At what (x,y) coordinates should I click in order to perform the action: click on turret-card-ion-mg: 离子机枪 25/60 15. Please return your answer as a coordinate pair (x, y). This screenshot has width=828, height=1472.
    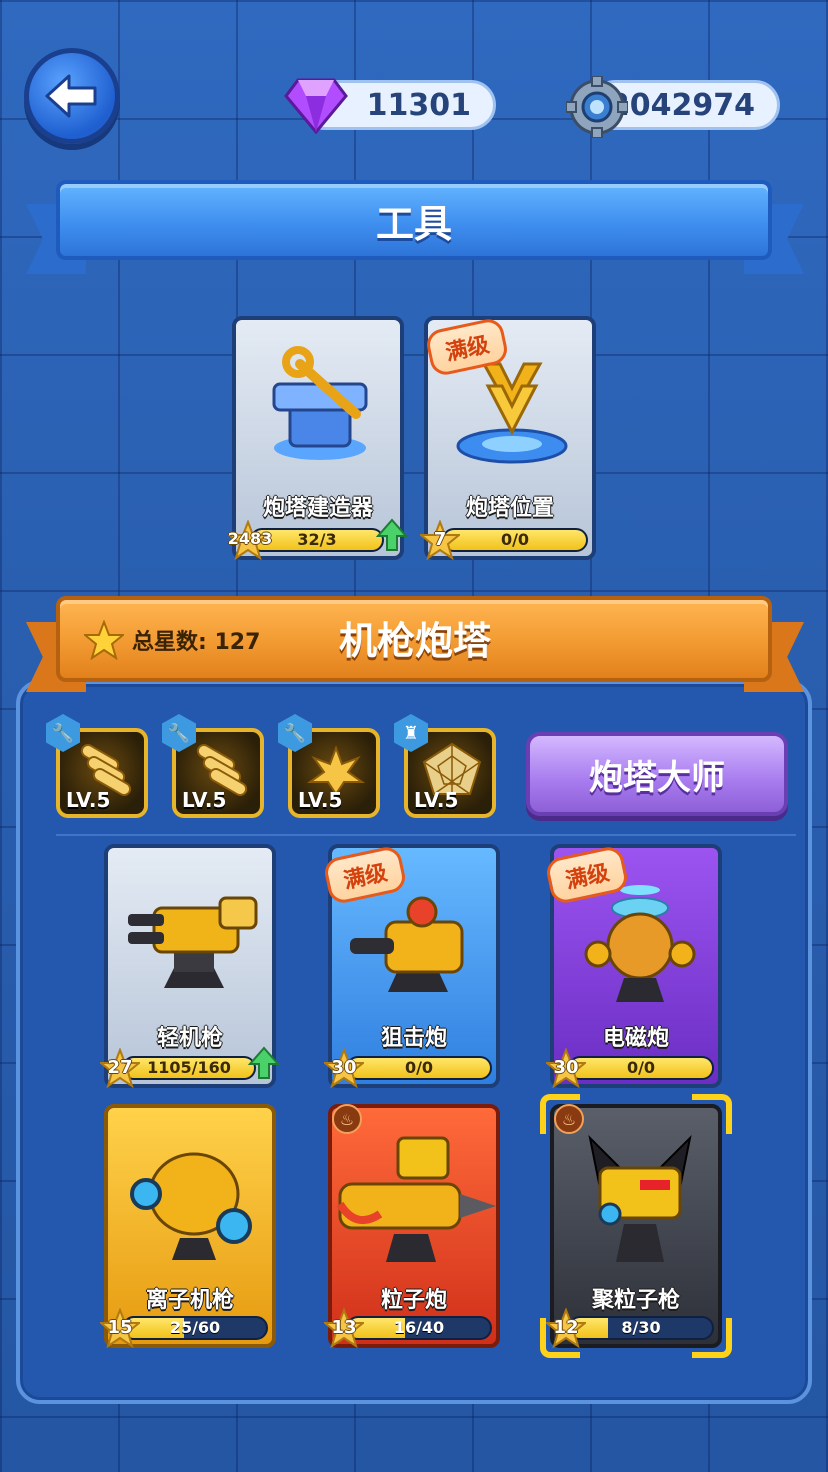
    Looking at the image, I should click on (188, 1226).